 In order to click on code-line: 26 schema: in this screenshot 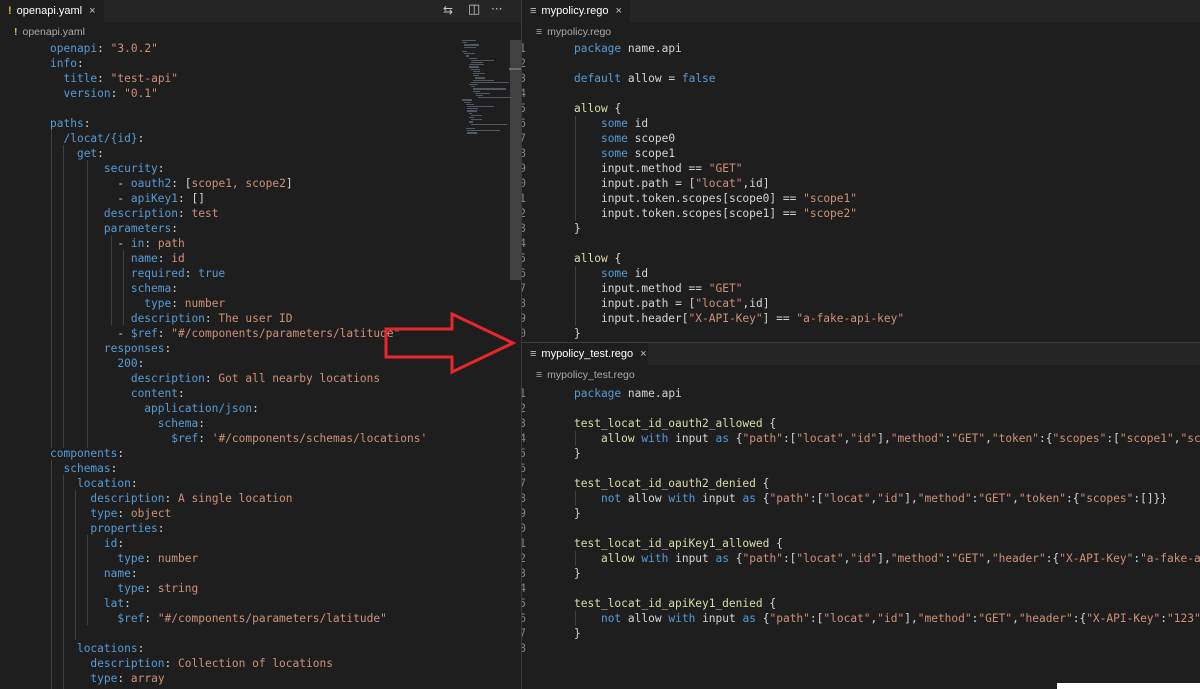, I will do `click(255, 423)`.